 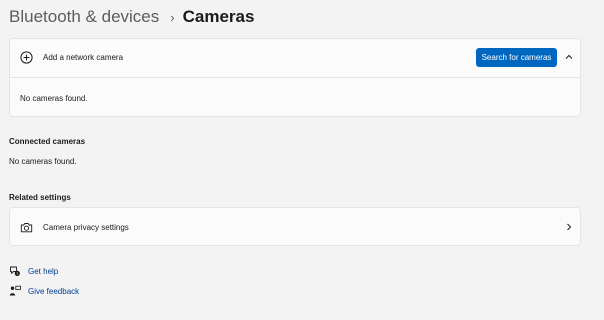 I want to click on card-divider, so click(x=295, y=77).